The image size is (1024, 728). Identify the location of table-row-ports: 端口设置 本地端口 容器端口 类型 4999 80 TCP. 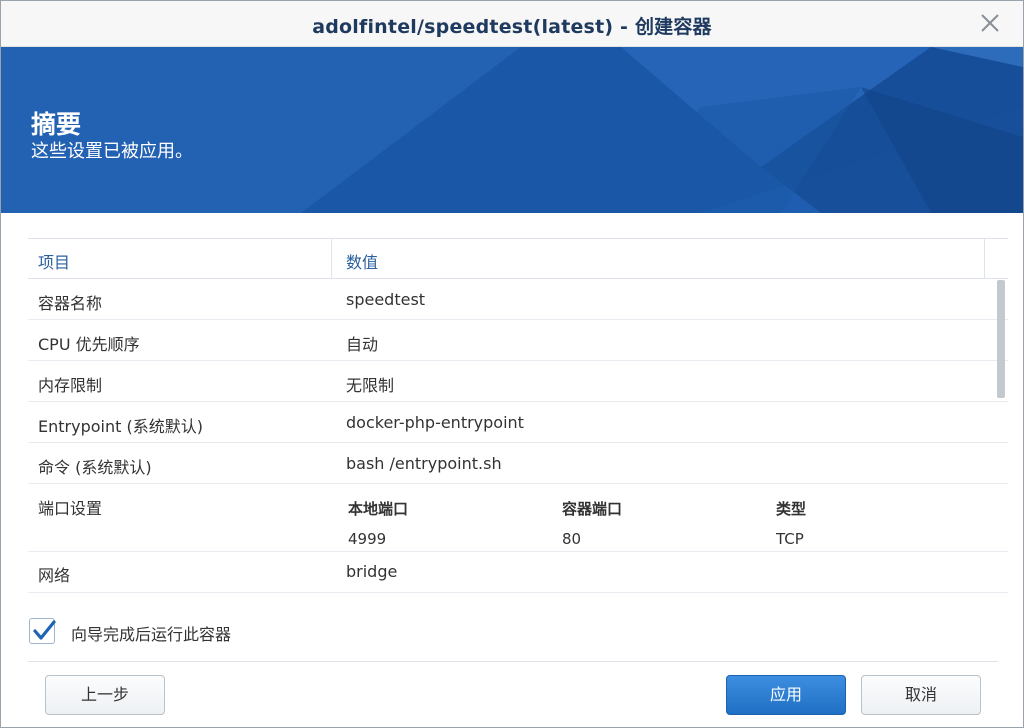
(518, 518).